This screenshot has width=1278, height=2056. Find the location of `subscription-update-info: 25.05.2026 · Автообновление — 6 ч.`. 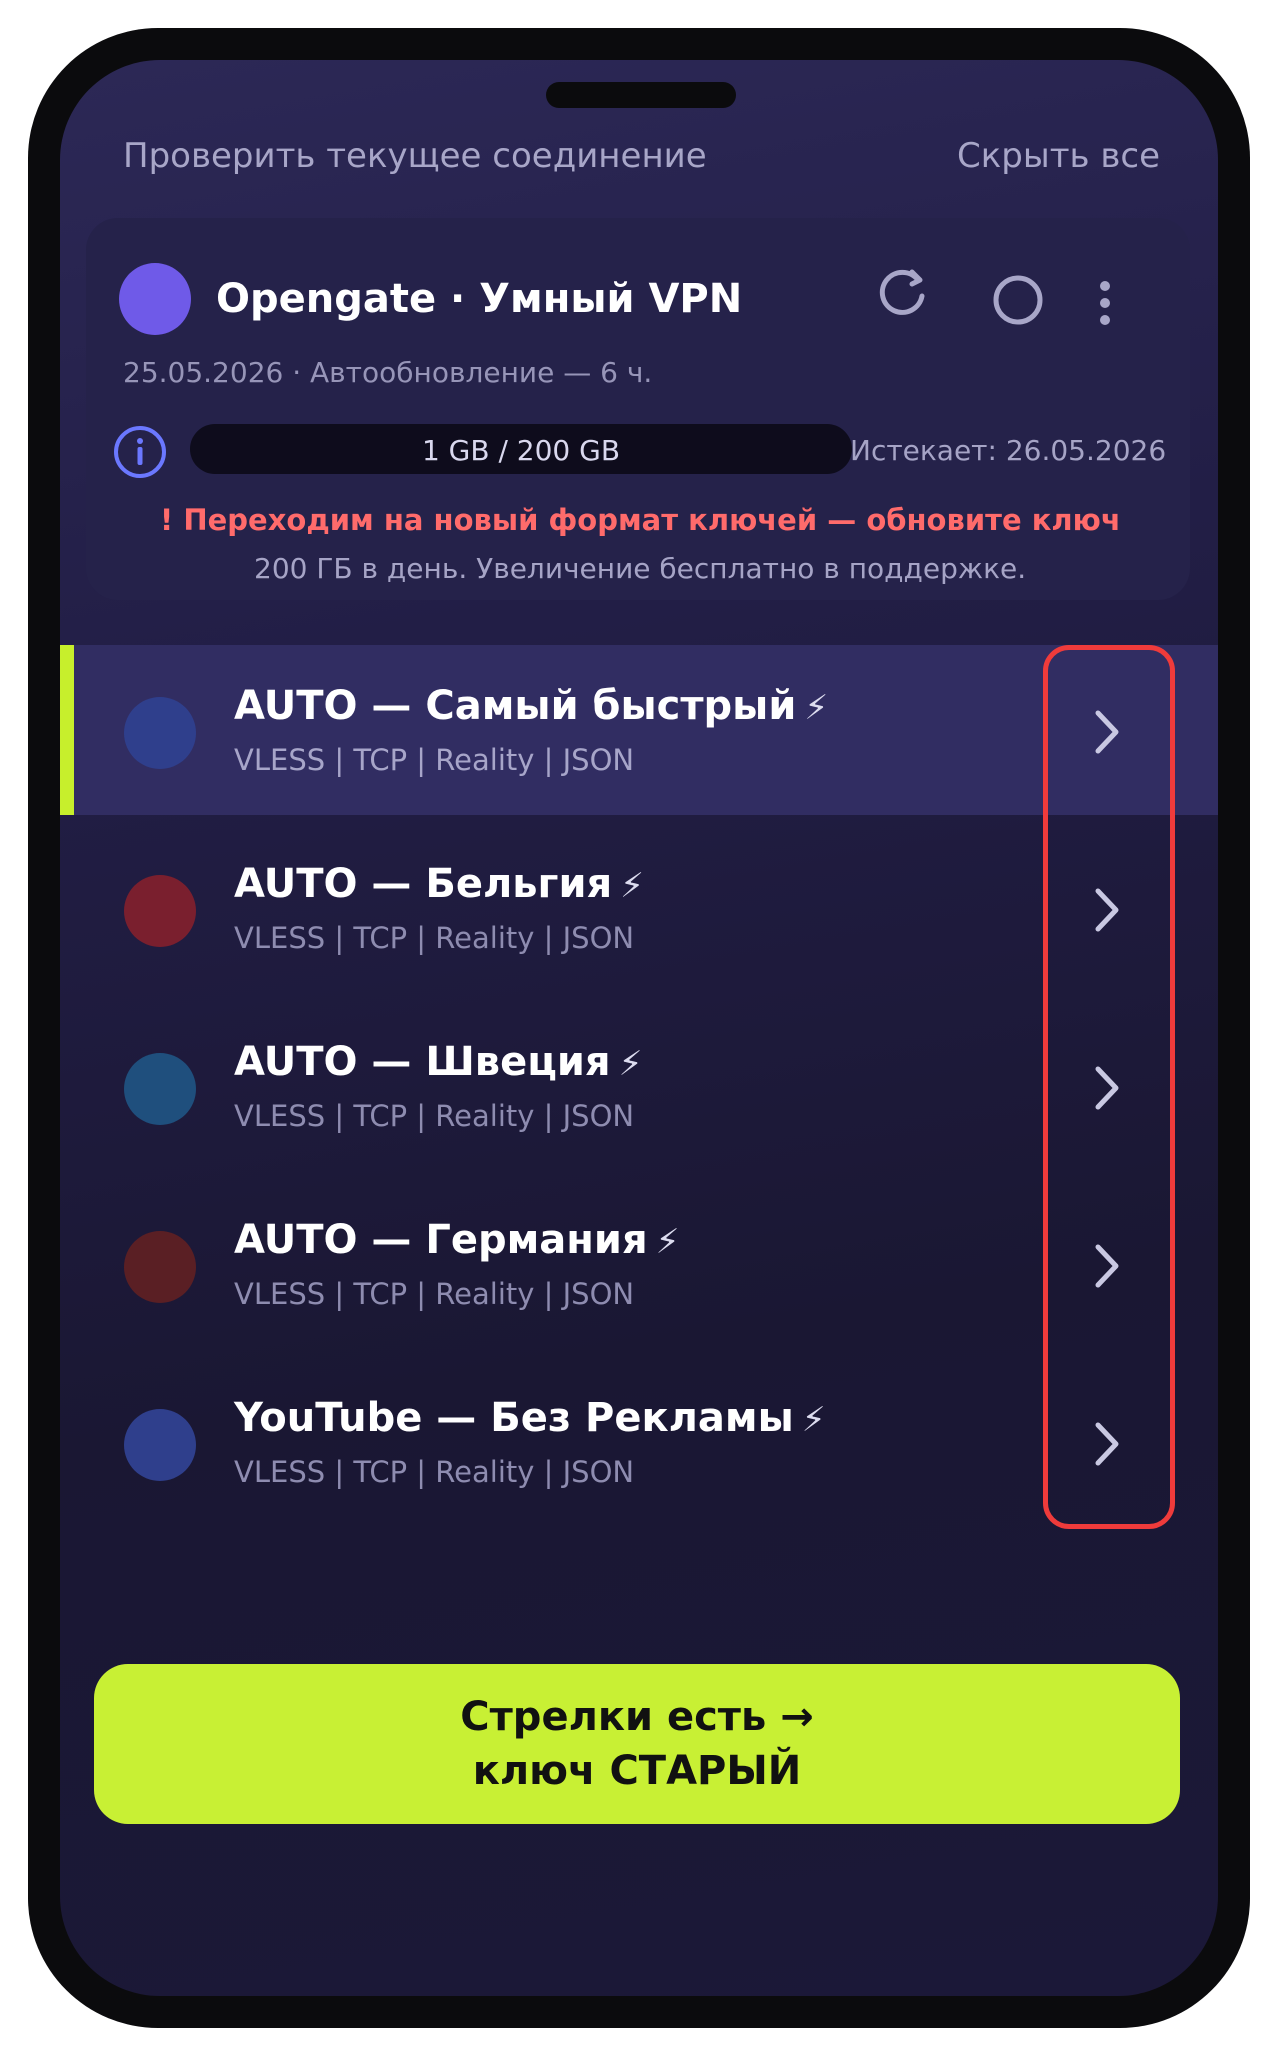

subscription-update-info: 25.05.2026 · Автообновление — 6 ч. is located at coordinates (388, 372).